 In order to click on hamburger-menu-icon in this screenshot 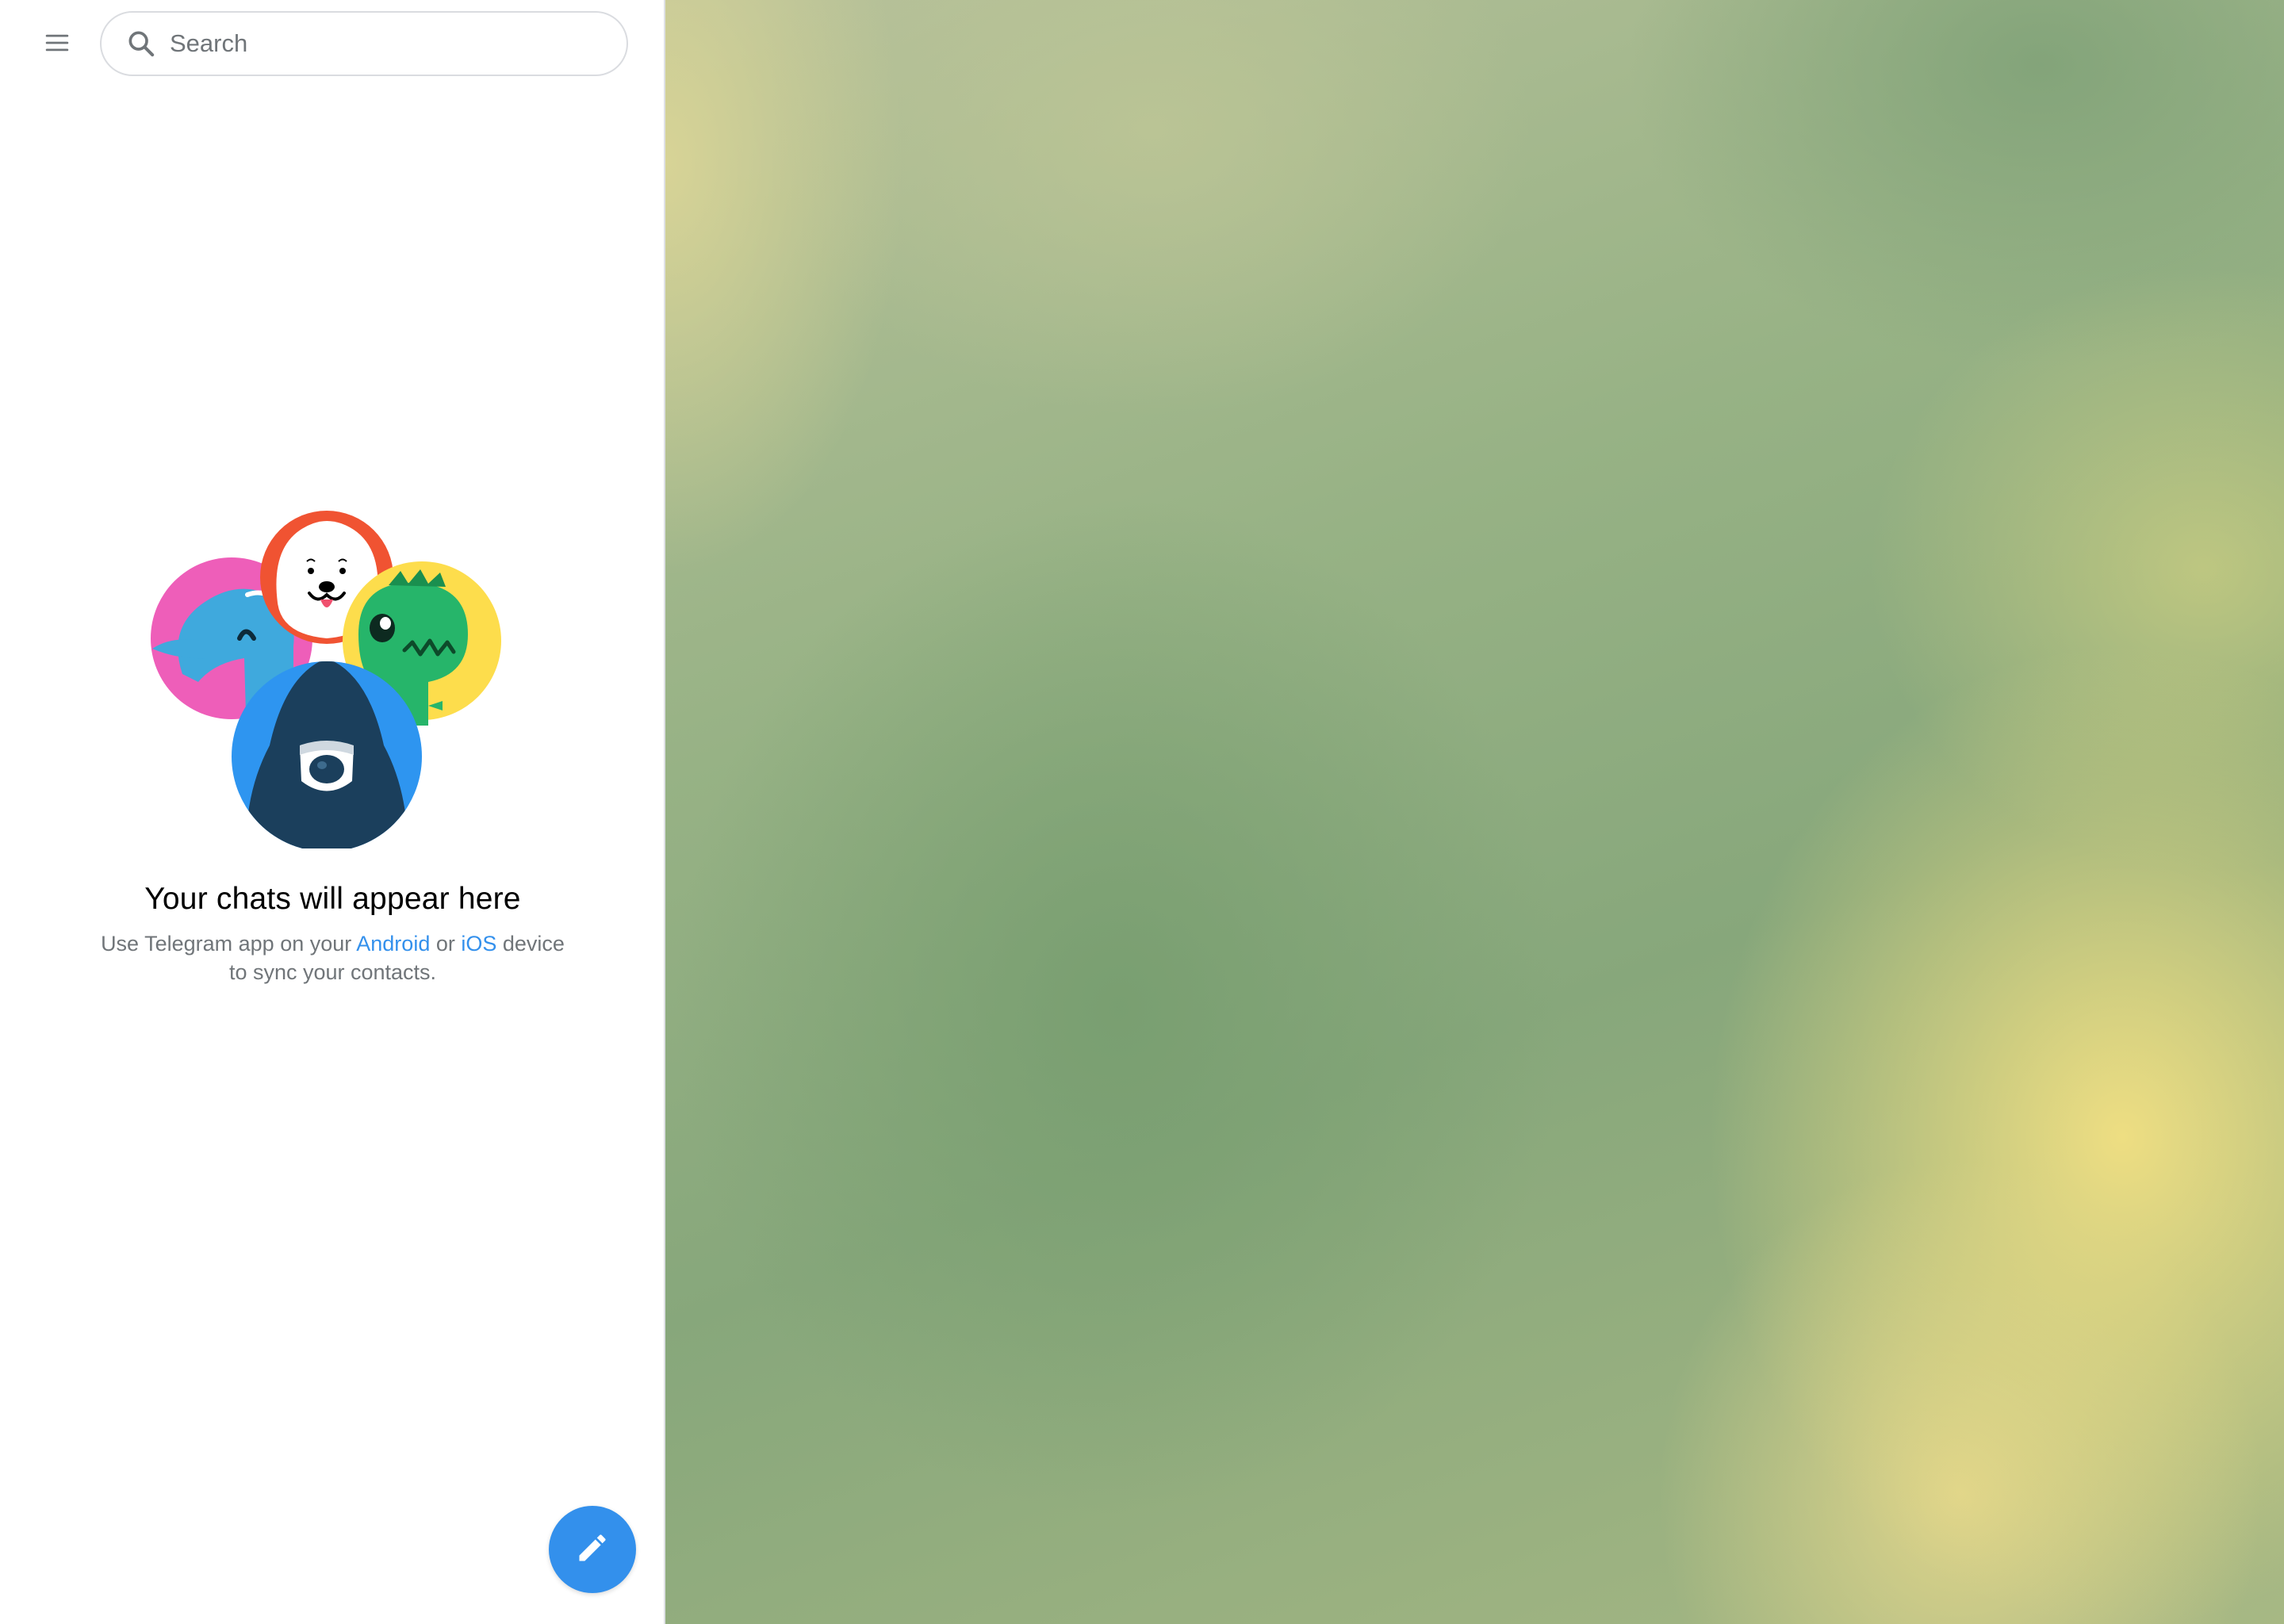, I will do `click(57, 45)`.